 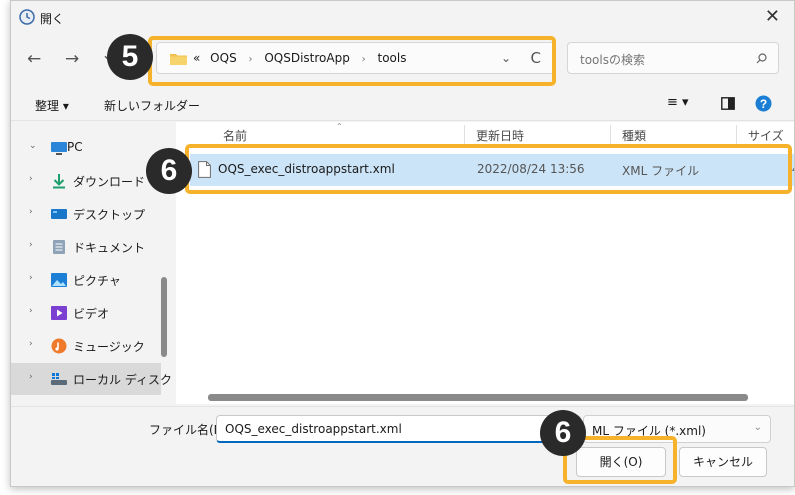 I want to click on sidebar-item-local-disk: › ローカル ディスク (C, so click(x=100, y=379).